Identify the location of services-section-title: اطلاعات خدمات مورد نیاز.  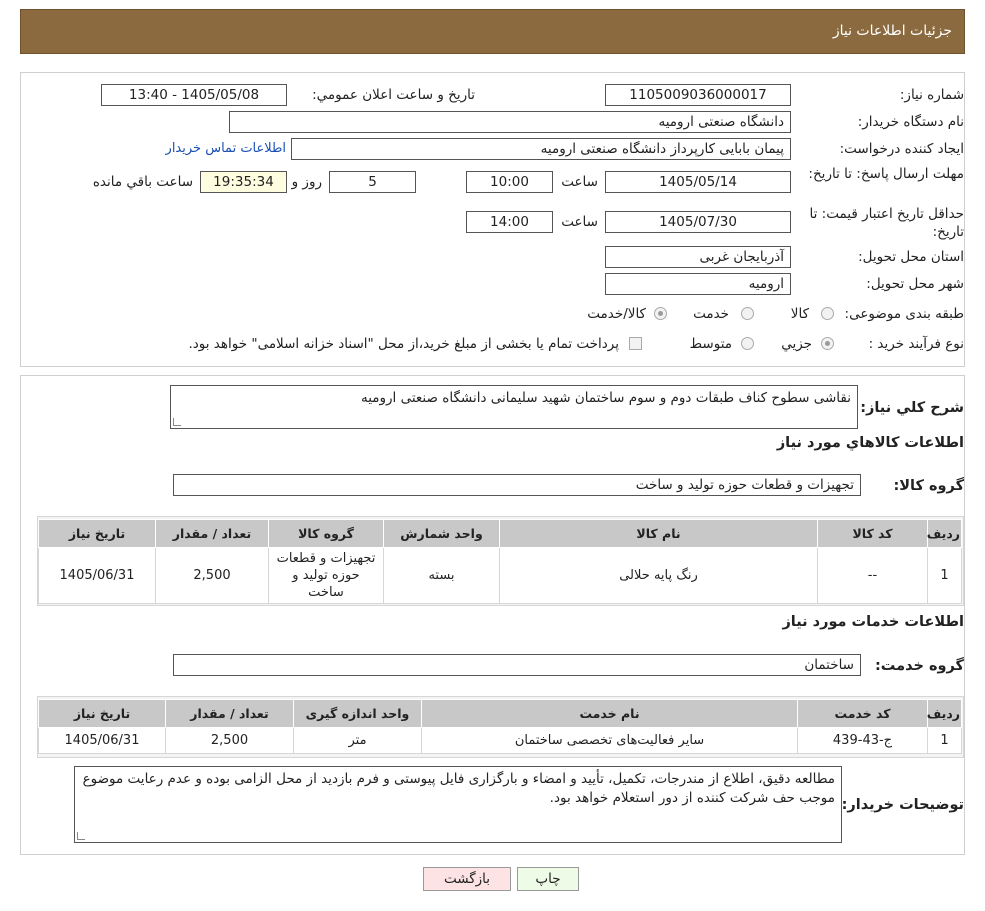
(873, 622).